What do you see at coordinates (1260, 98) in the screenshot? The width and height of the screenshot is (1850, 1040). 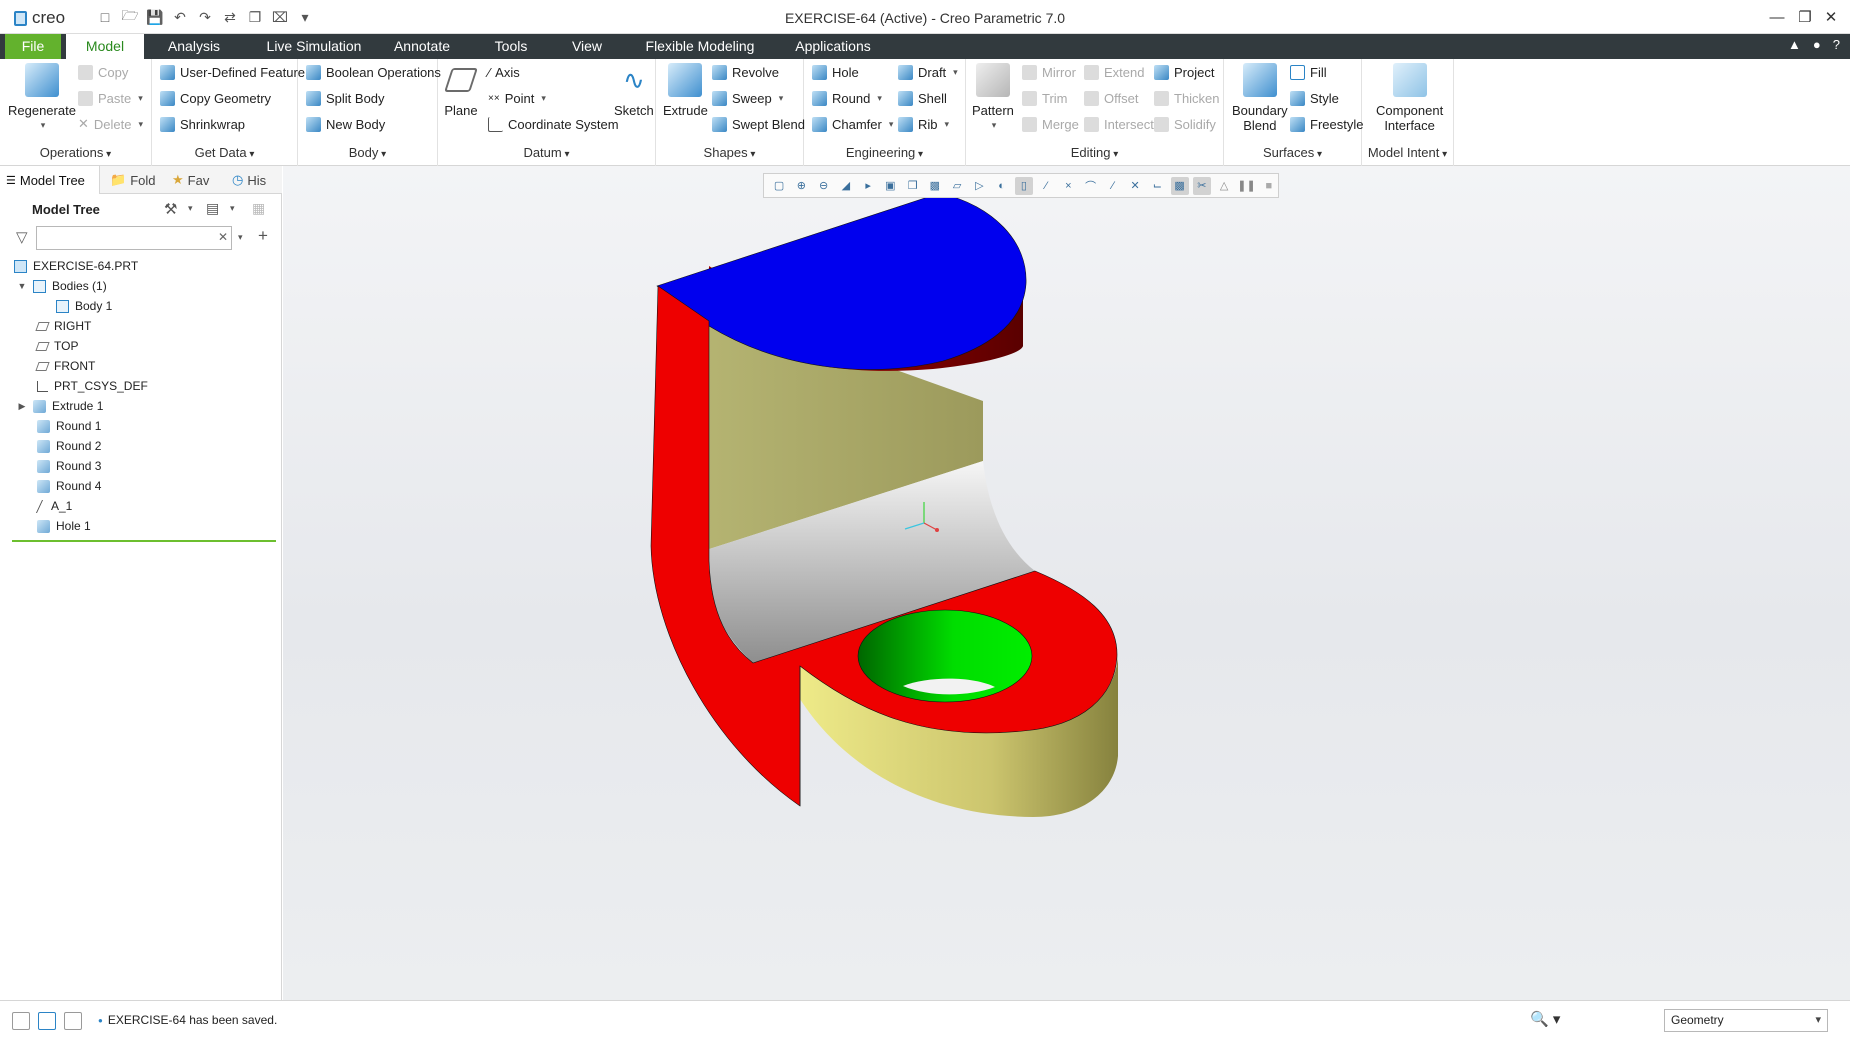 I see `boundary-blend-button: Boundary Blend` at bounding box center [1260, 98].